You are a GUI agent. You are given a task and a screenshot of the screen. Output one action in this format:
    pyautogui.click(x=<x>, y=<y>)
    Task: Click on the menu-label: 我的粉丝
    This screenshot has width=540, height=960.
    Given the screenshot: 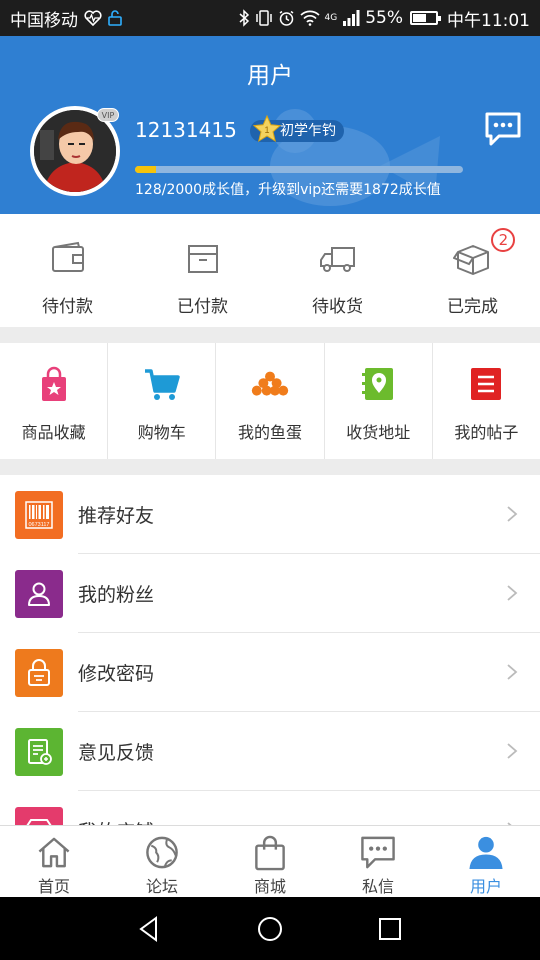 What is the action you would take?
    pyautogui.click(x=116, y=595)
    